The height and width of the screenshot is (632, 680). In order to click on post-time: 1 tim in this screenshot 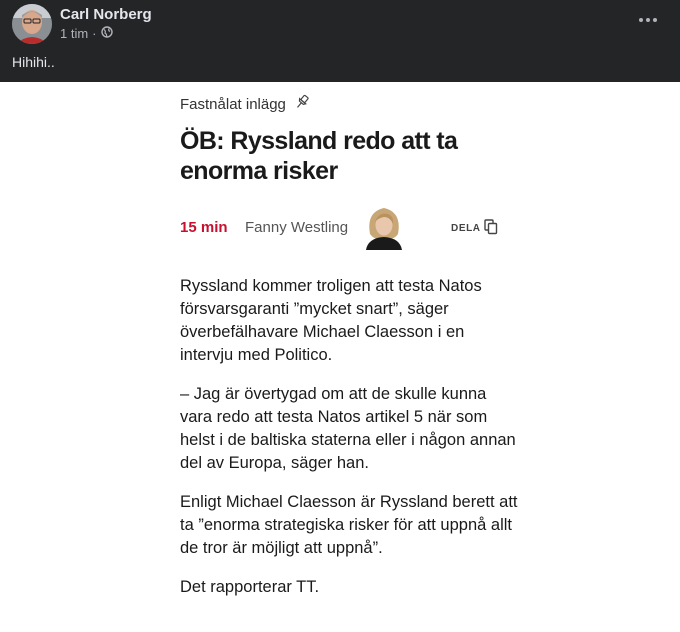, I will do `click(74, 33)`.